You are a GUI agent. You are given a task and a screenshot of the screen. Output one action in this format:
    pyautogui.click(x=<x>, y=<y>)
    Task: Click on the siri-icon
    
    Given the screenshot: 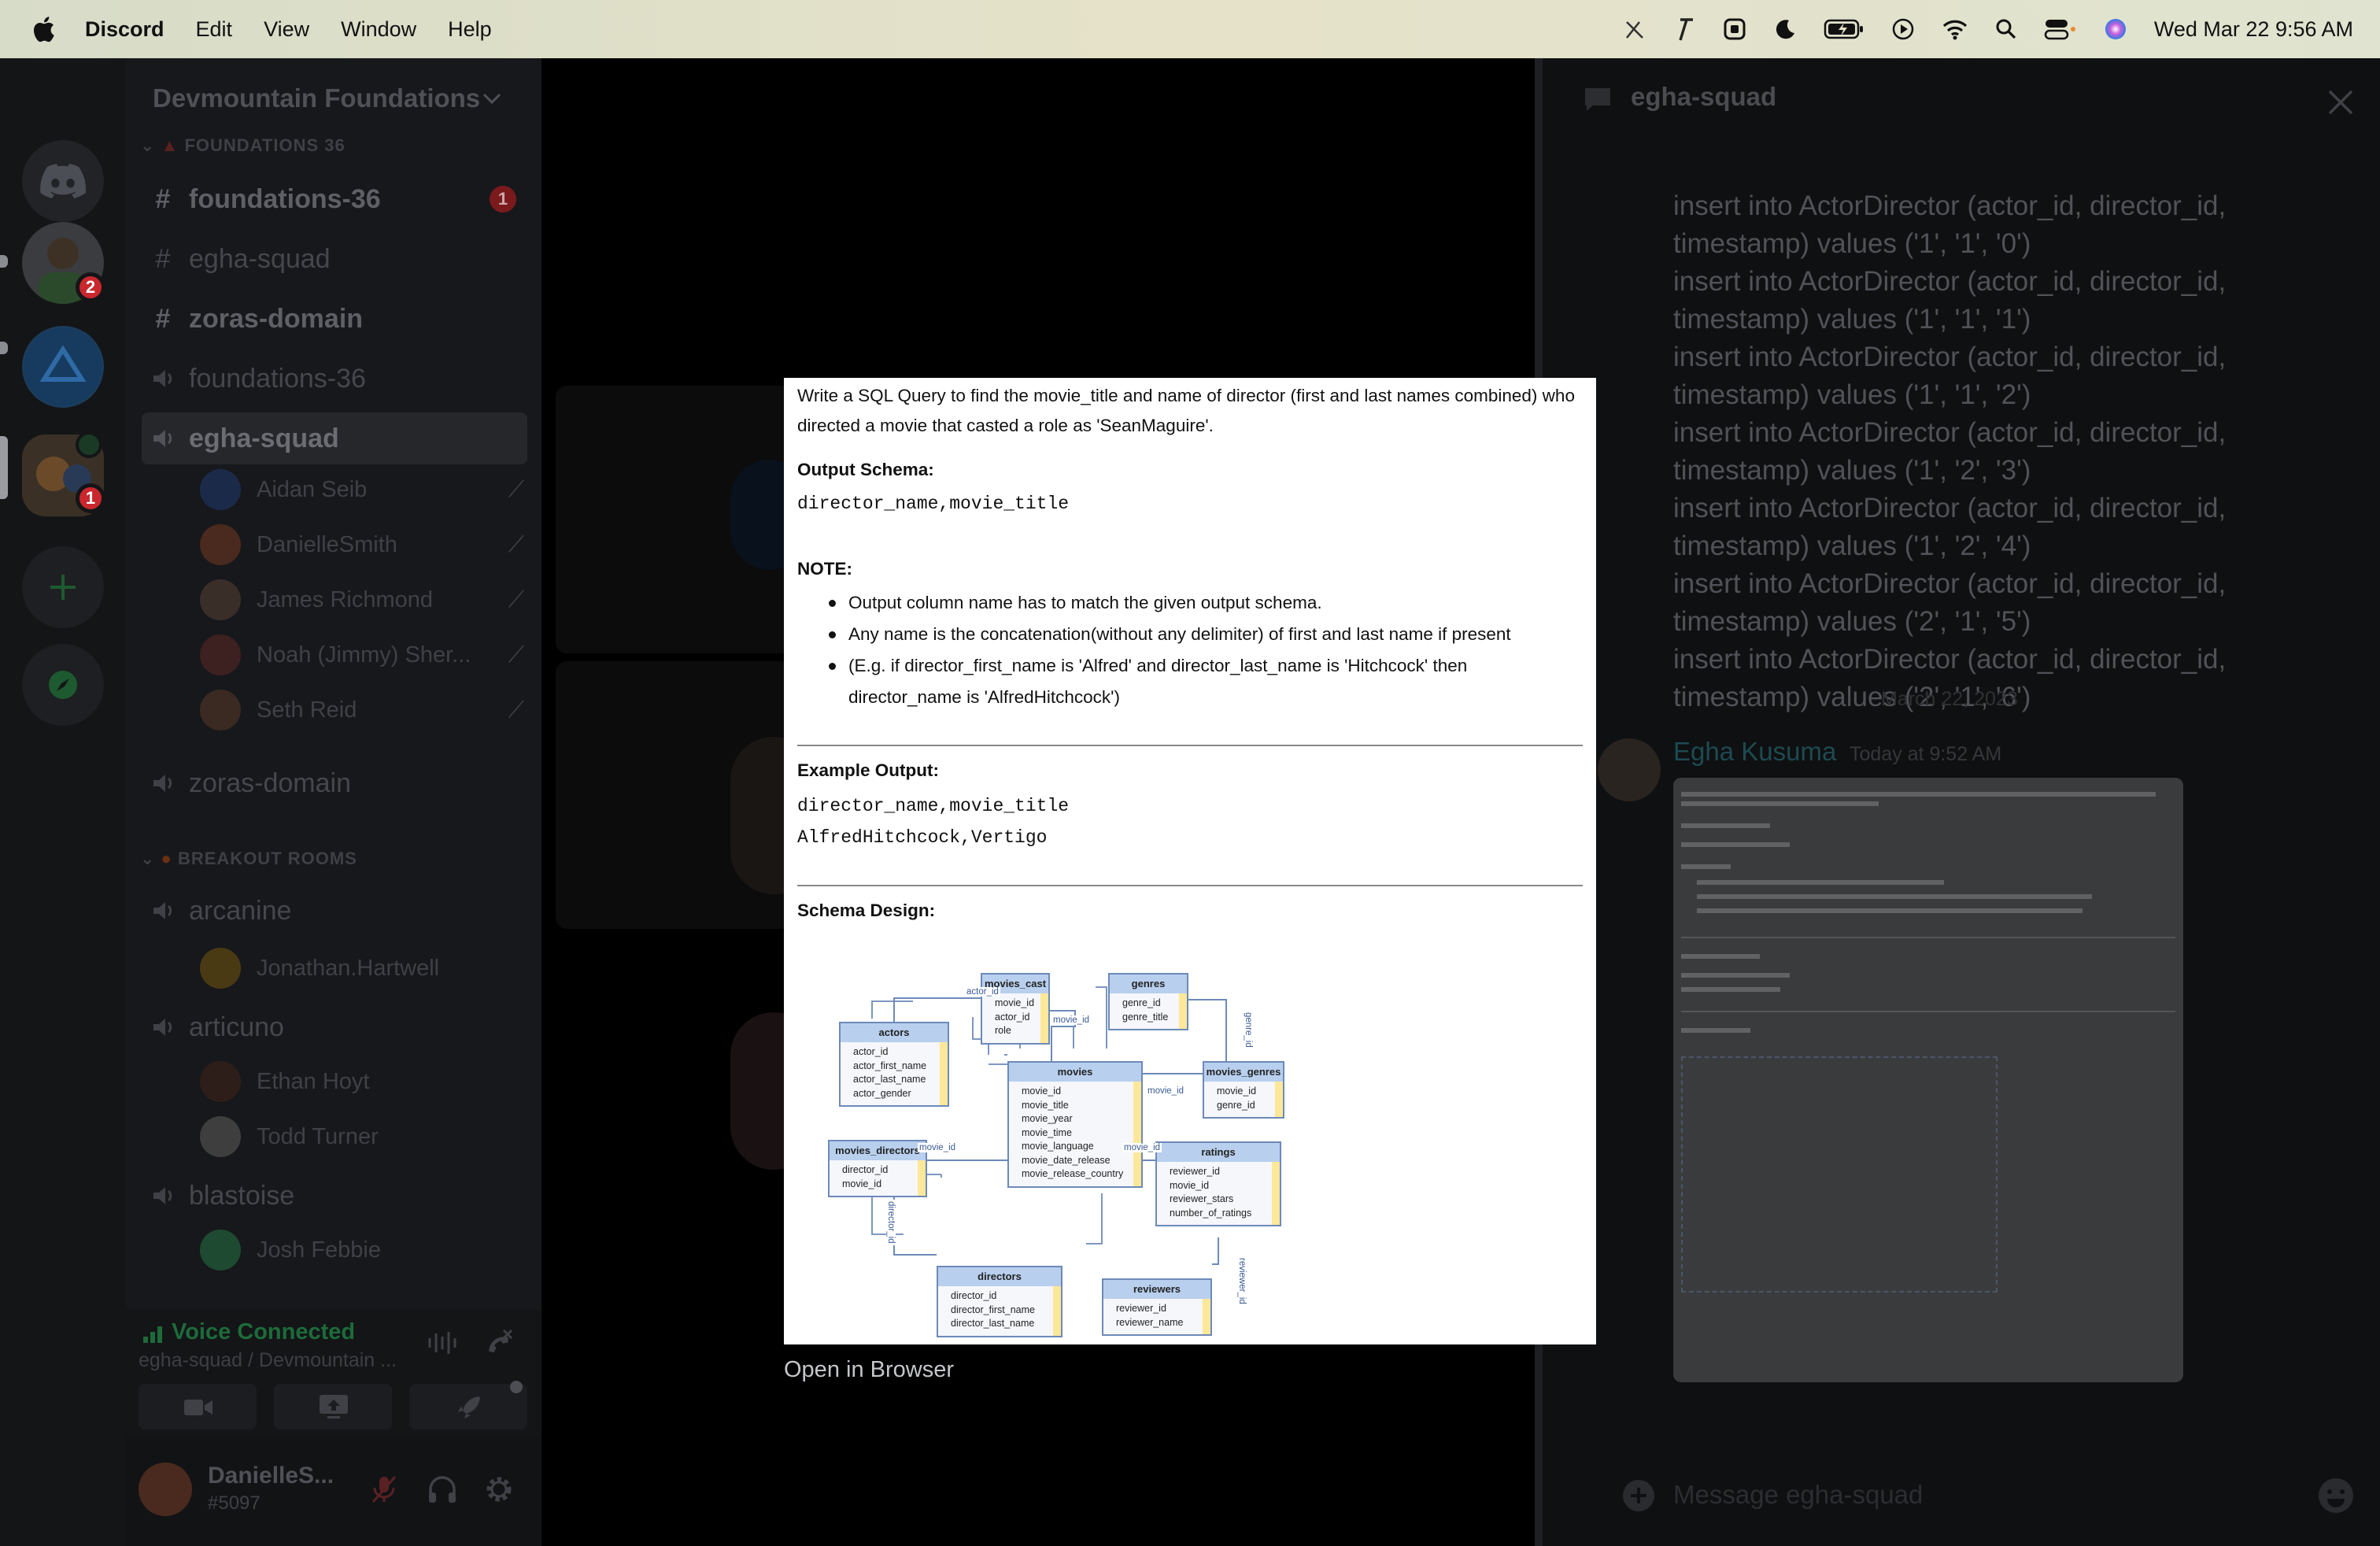 What is the action you would take?
    pyautogui.click(x=2115, y=29)
    